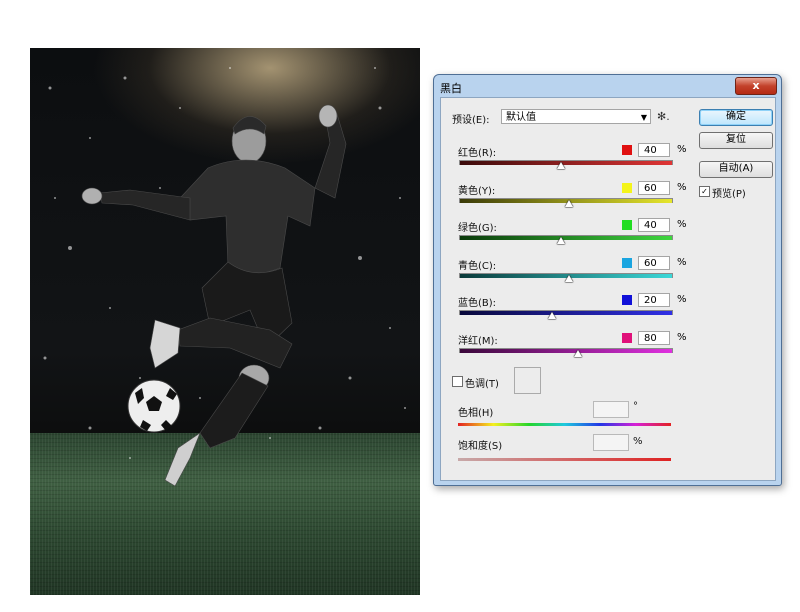 Image resolution: width=800 pixels, height=612 pixels. I want to click on hue-input, so click(611, 409).